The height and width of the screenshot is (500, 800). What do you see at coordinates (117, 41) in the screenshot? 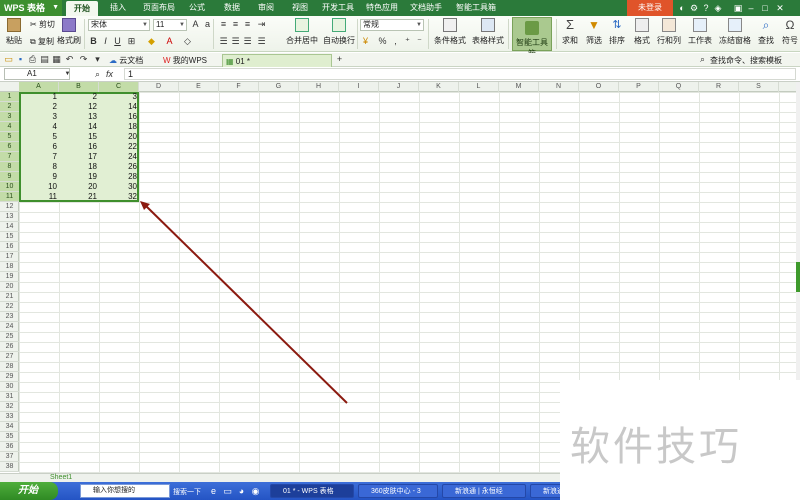
I see `underline-icon: U` at bounding box center [117, 41].